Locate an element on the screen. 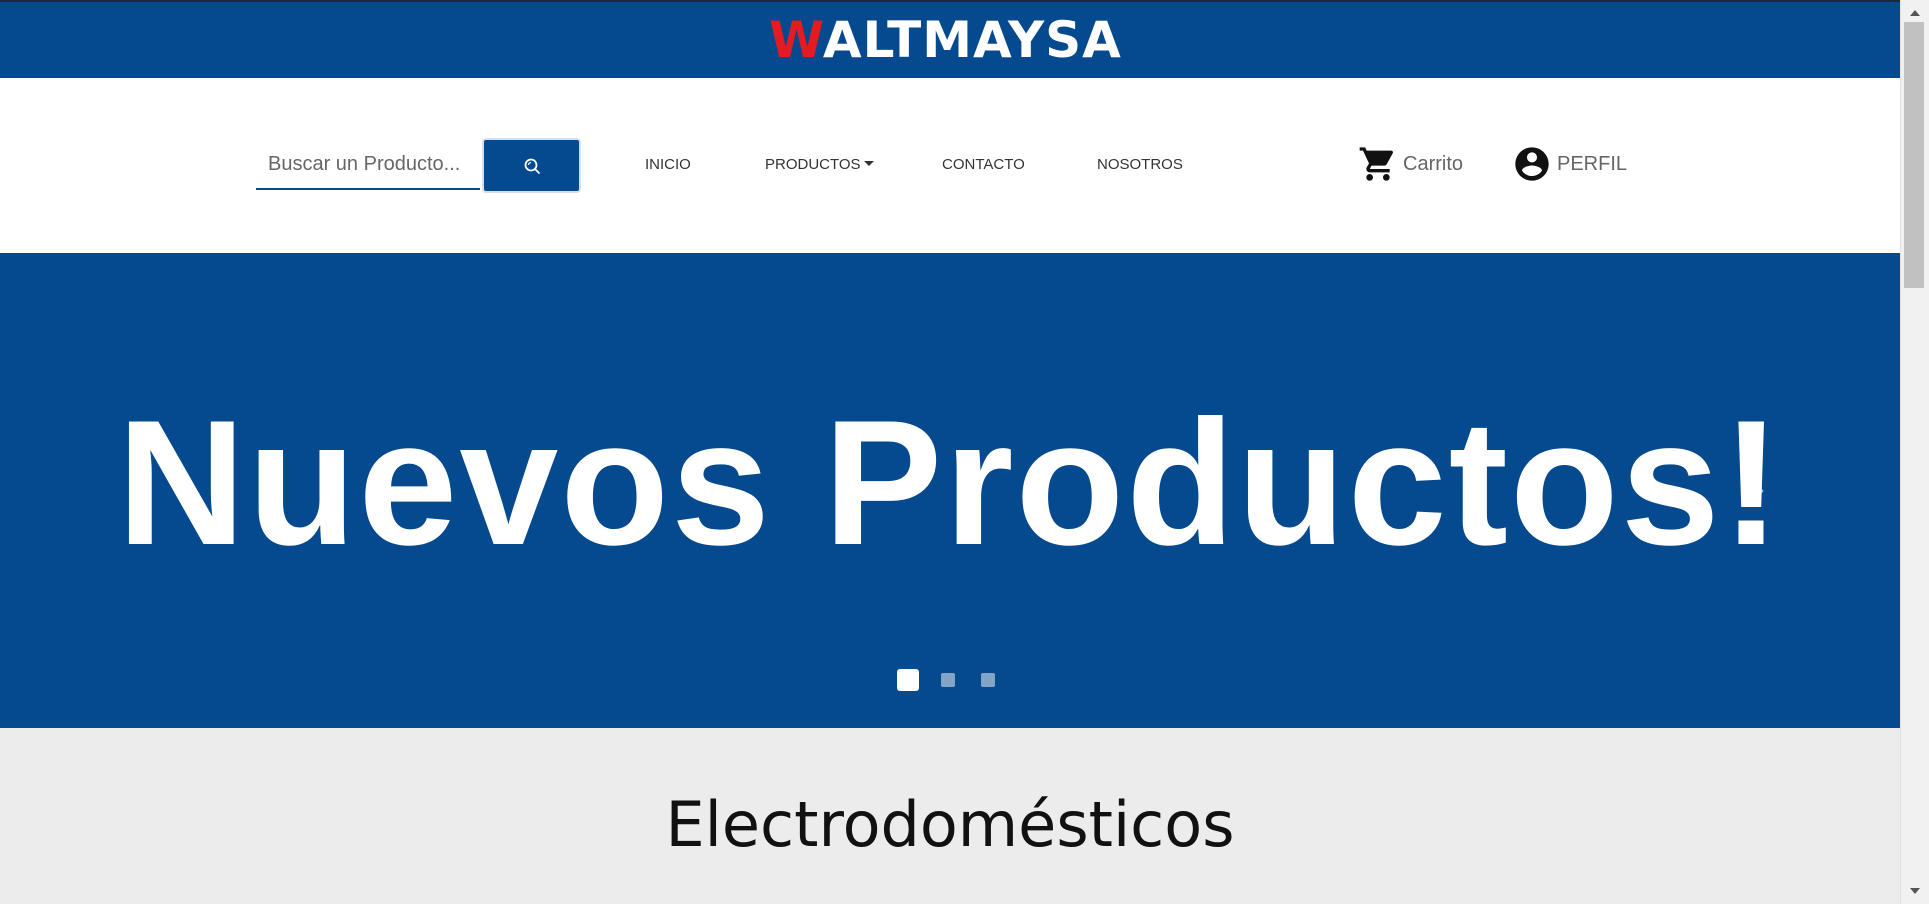  account-circle-icon is located at coordinates (1532, 164).